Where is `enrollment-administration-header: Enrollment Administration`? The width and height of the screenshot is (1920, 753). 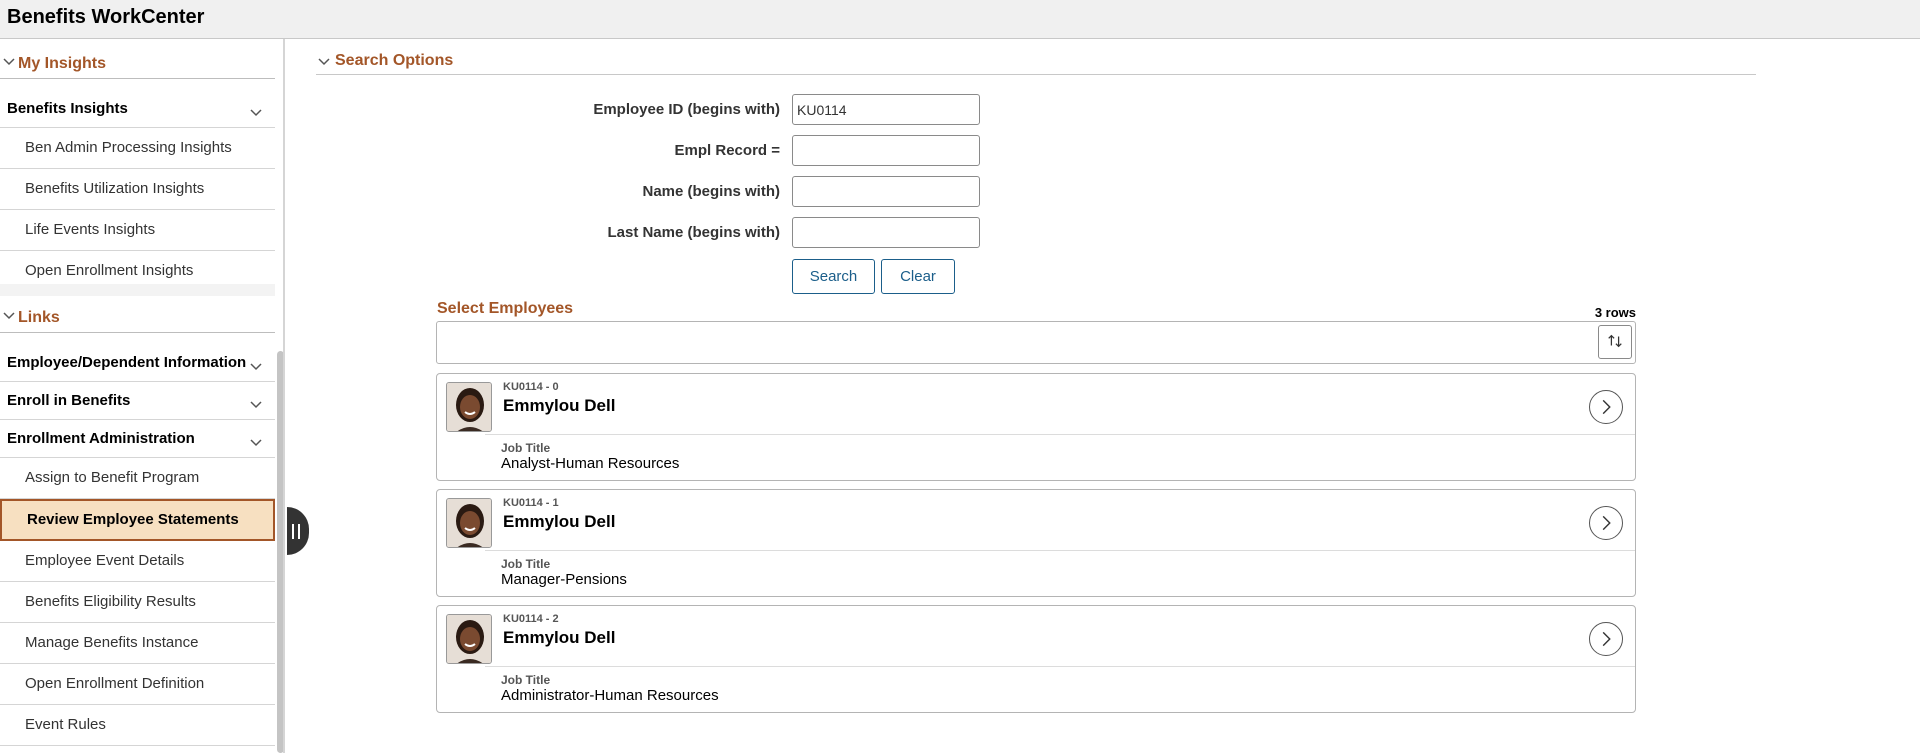 enrollment-administration-header: Enrollment Administration is located at coordinates (137, 439).